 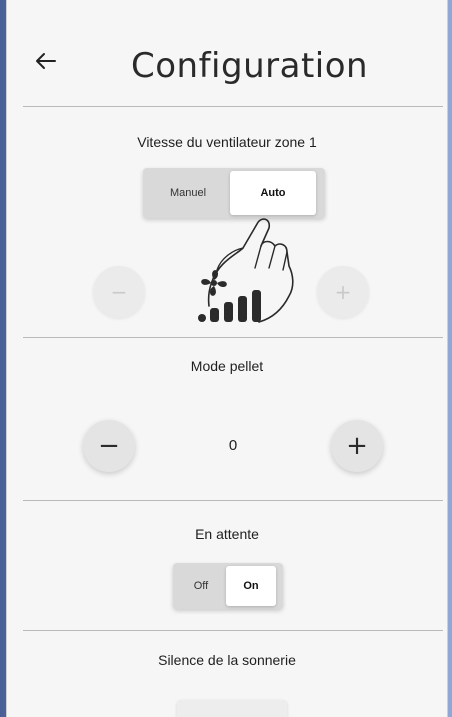 What do you see at coordinates (188, 193) in the screenshot?
I see `fan-mode-manual-option: Manuel` at bounding box center [188, 193].